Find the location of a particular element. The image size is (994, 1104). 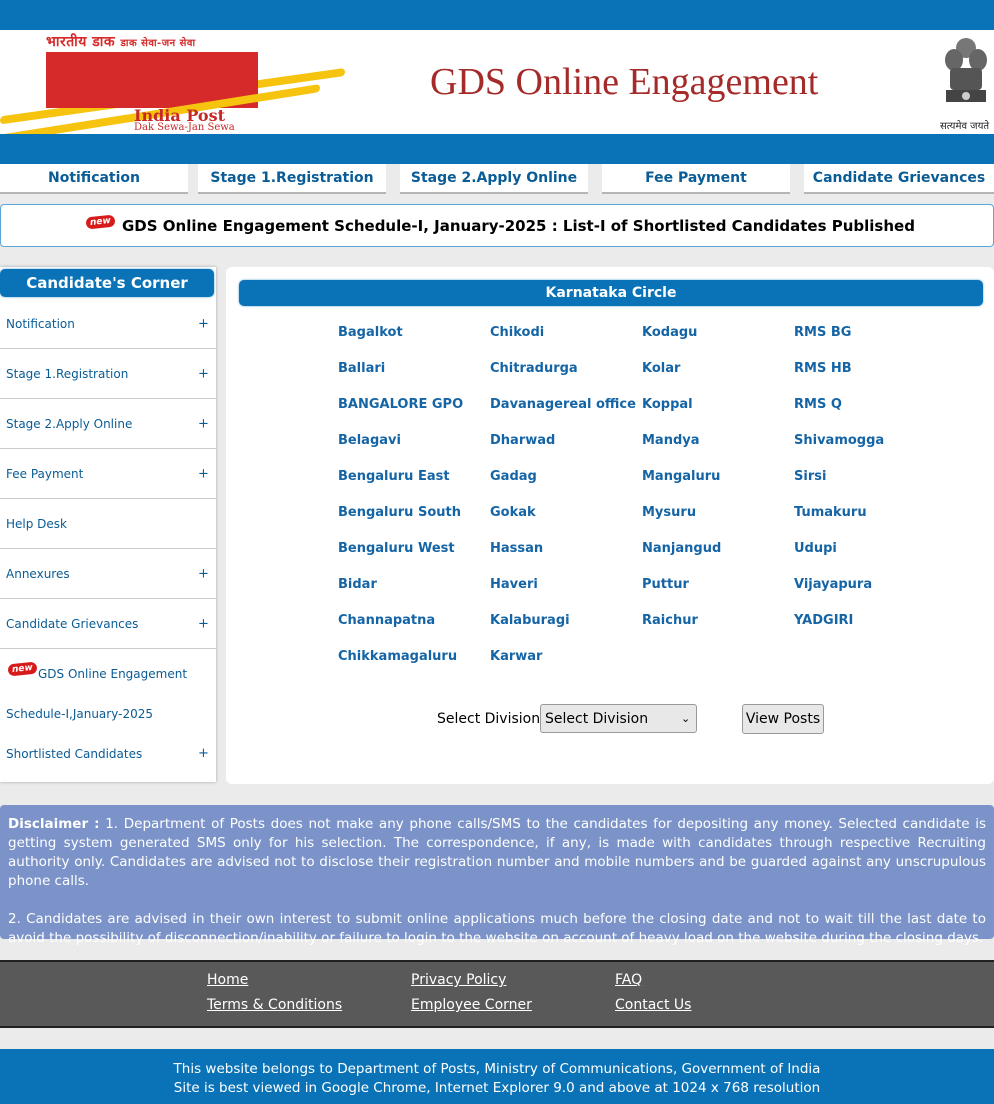

footer-link-faq: FAQ is located at coordinates (628, 980).